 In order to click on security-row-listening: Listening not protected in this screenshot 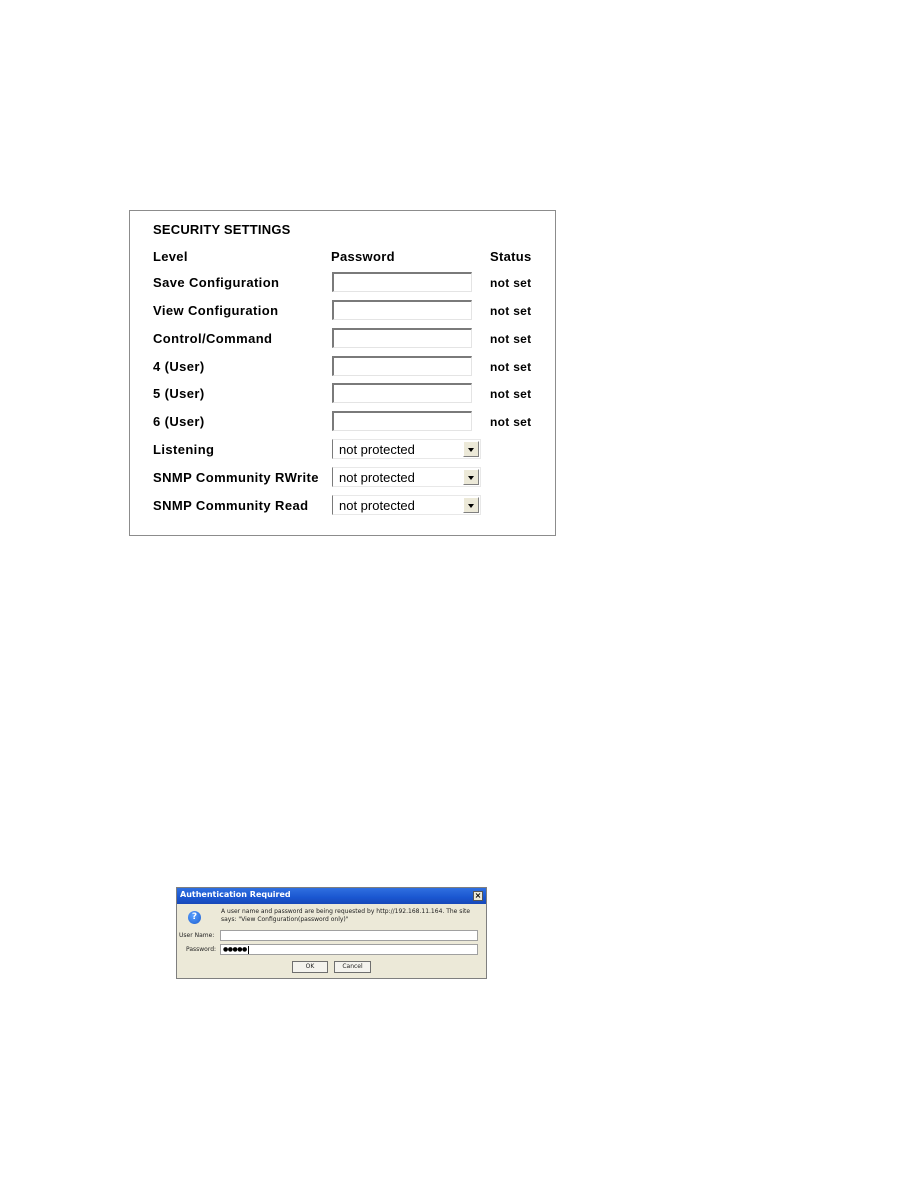, I will do `click(342, 450)`.